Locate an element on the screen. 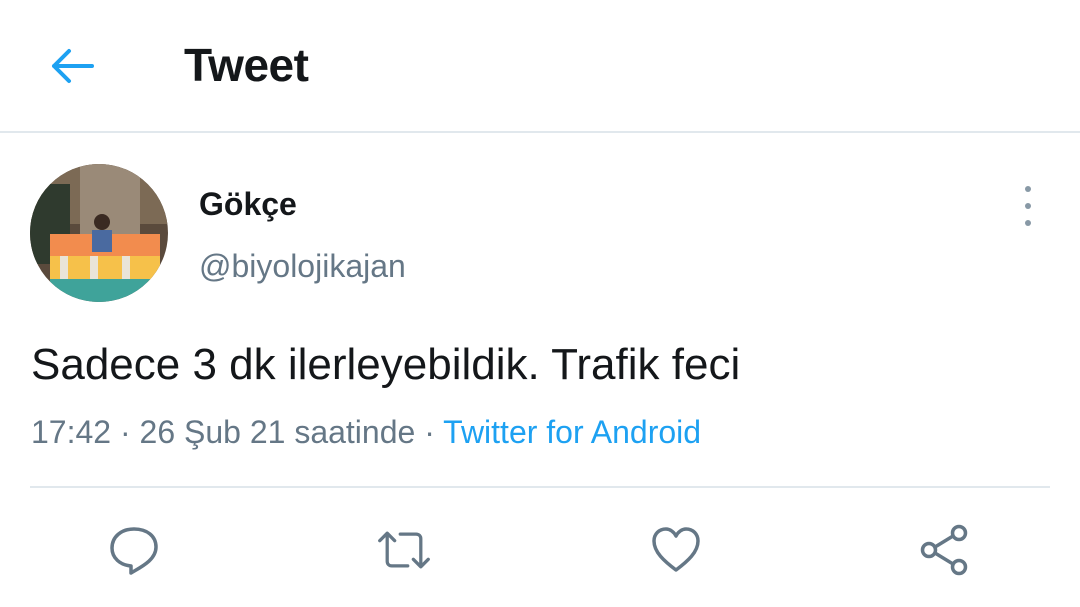 The height and width of the screenshot is (607, 1080). tweet-text: Sadece 3 dk ilerleyebildik. Trafik feci is located at coordinates (386, 364).